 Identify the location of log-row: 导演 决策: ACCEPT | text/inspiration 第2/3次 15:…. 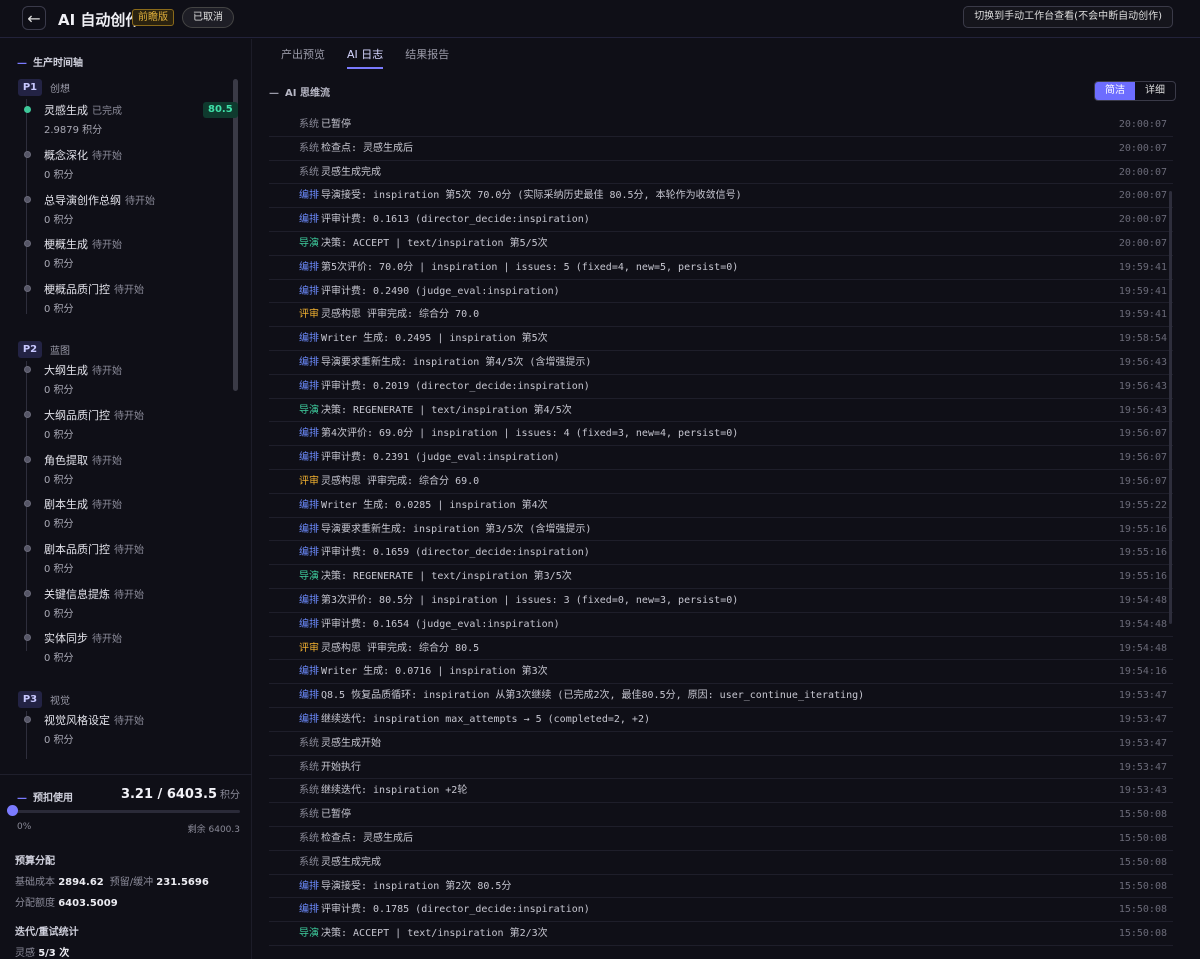
(721, 934).